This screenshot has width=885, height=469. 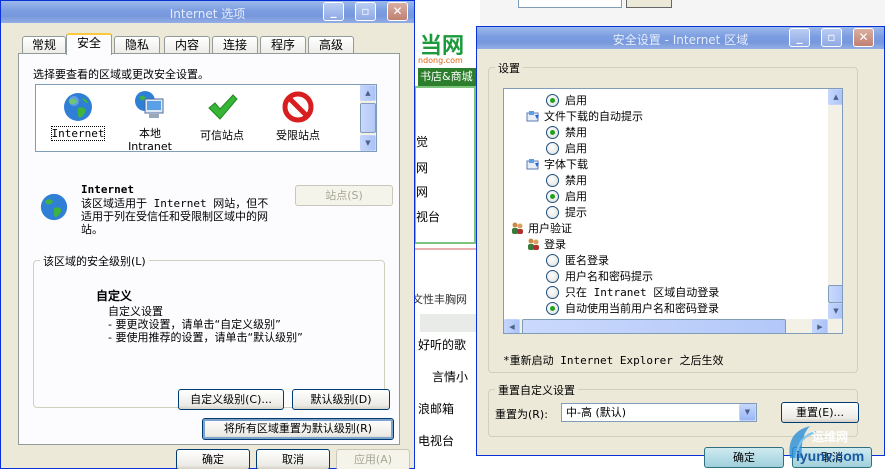 I want to click on setting-category: 用户验证, so click(x=541, y=229).